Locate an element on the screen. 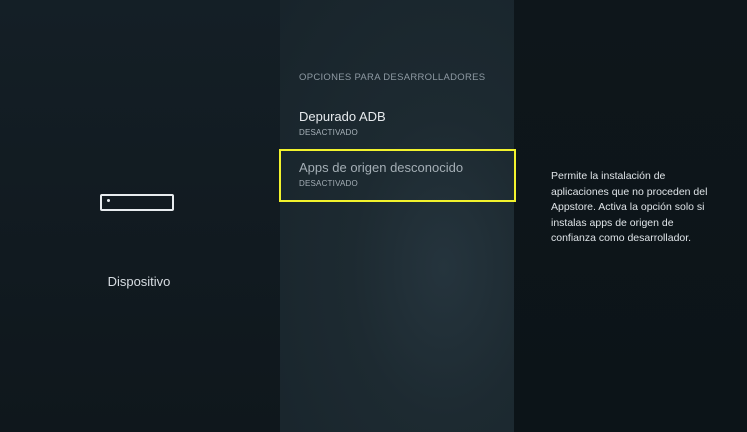  device-icon-dot is located at coordinates (108, 200).